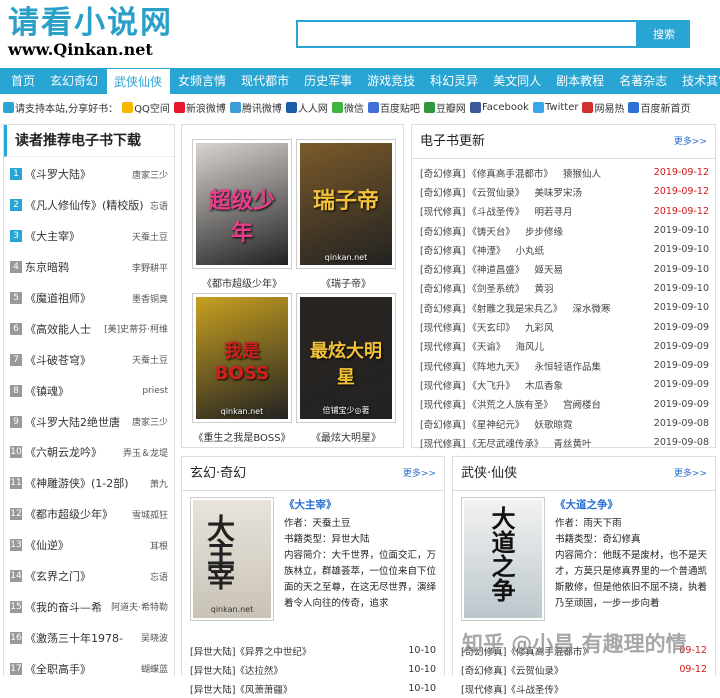 This screenshot has height=698, width=720. What do you see at coordinates (567, 346) in the screenshot?
I see `update-row: [现代修真] 《天谕》 海风儿 2019-09-09` at bounding box center [567, 346].